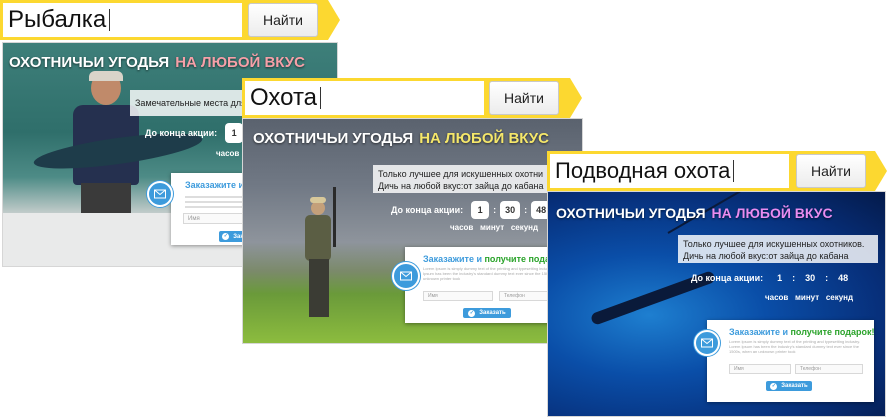  I want to click on countdown-units: часов, so click(228, 153).